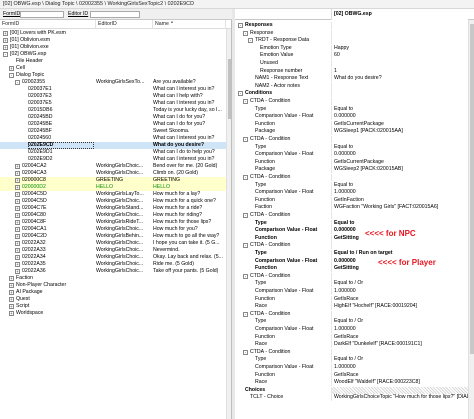 This screenshot has width=474, height=419. What do you see at coordinates (399, 253) in the screenshot?
I see `record-field-value: Equal to / Run on target` at bounding box center [399, 253].